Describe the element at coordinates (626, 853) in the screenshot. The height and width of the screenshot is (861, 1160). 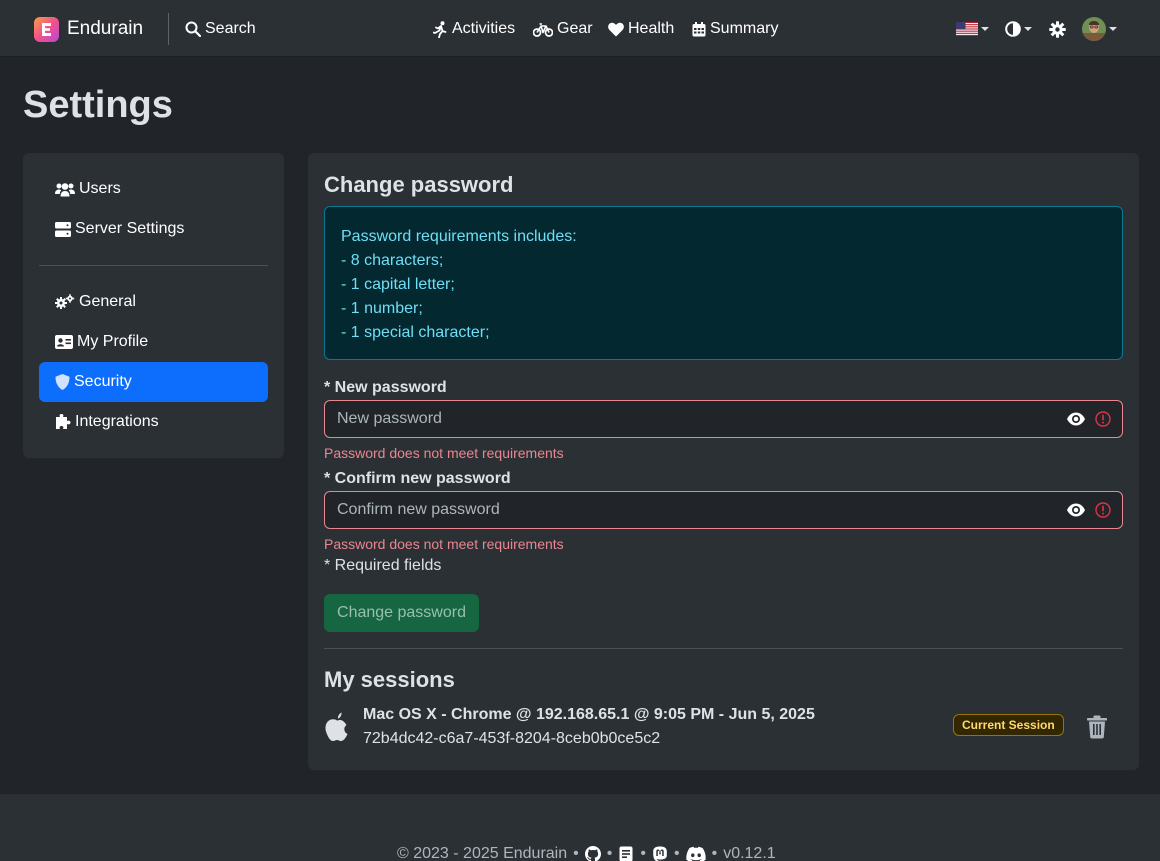
I see `document-icon` at that location.